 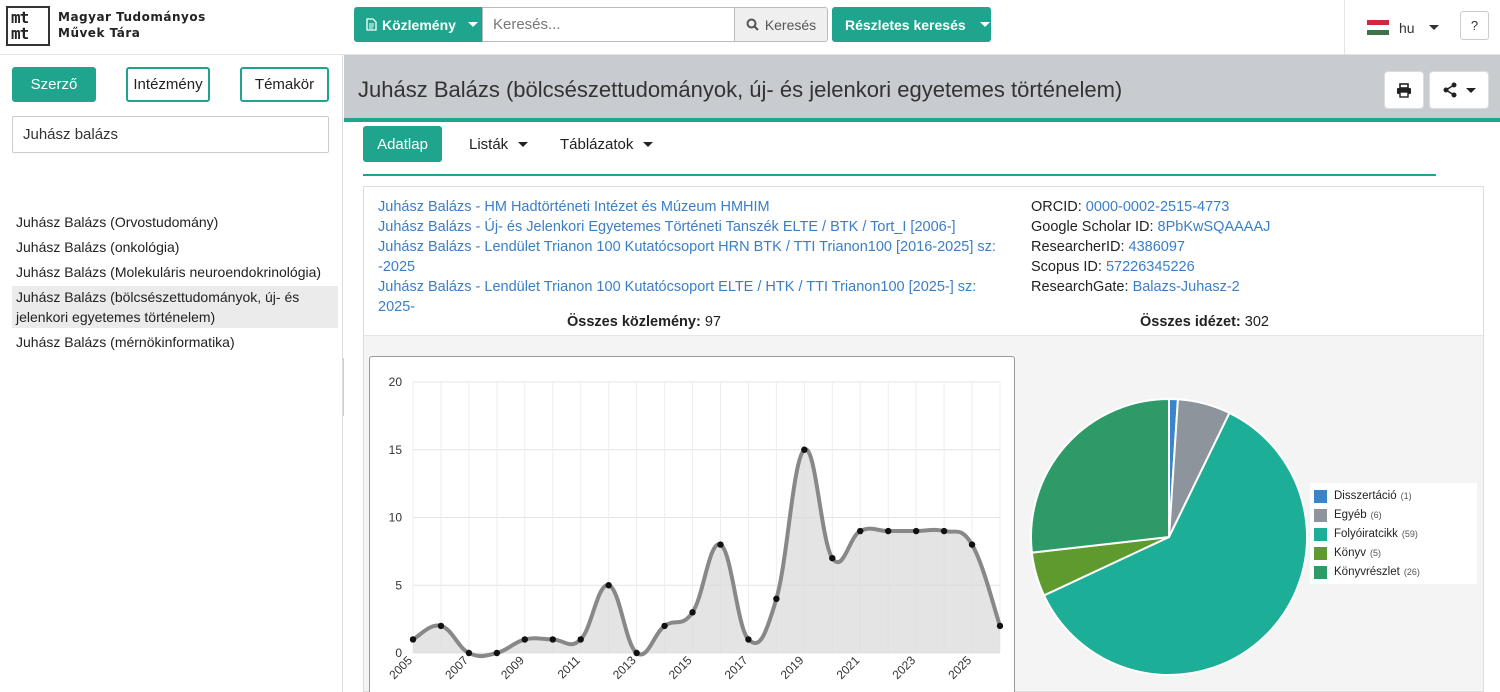 What do you see at coordinates (175, 222) in the screenshot?
I see `list-item: Juhász Balázs (Orvostudomány)` at bounding box center [175, 222].